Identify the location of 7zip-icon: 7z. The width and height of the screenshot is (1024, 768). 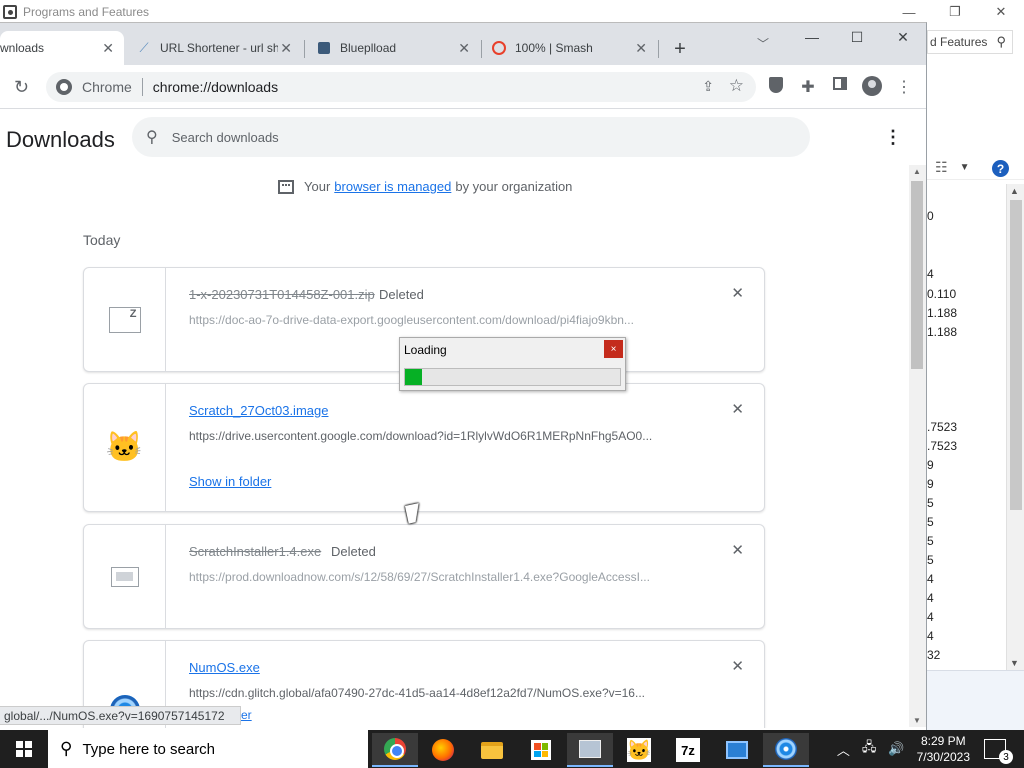
(688, 750).